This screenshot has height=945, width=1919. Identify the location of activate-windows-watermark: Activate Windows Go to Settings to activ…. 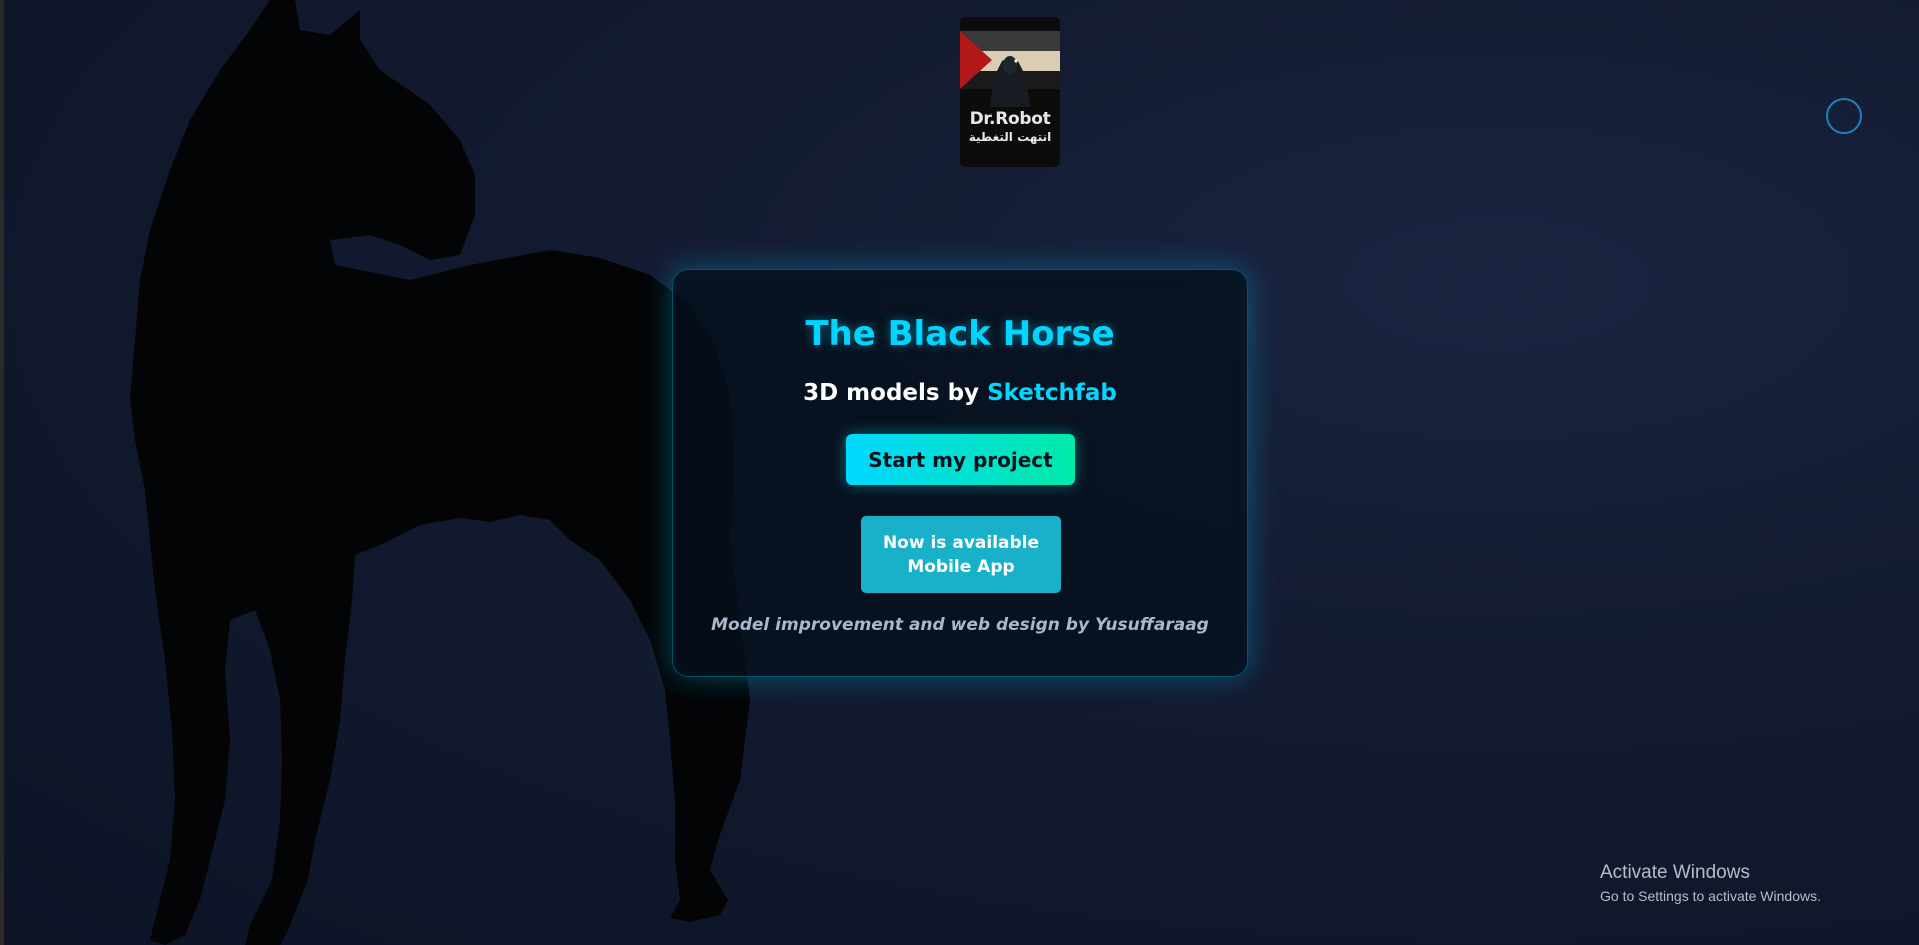
(1710, 883).